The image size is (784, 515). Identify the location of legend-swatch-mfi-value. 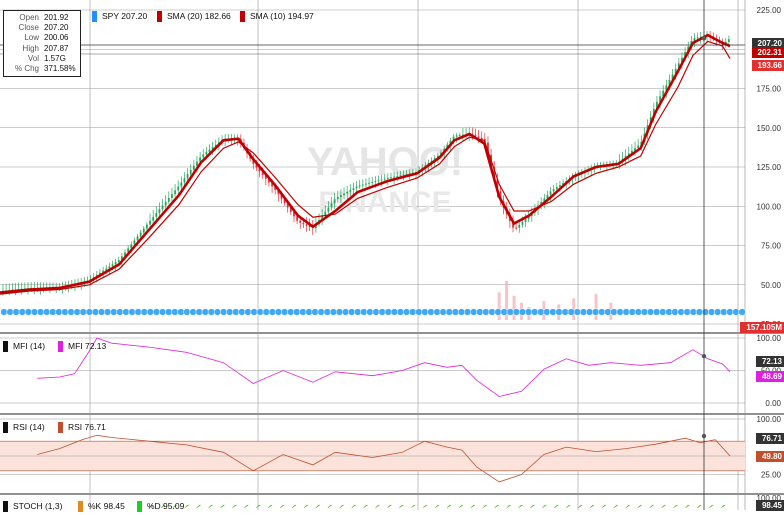
(60, 347).